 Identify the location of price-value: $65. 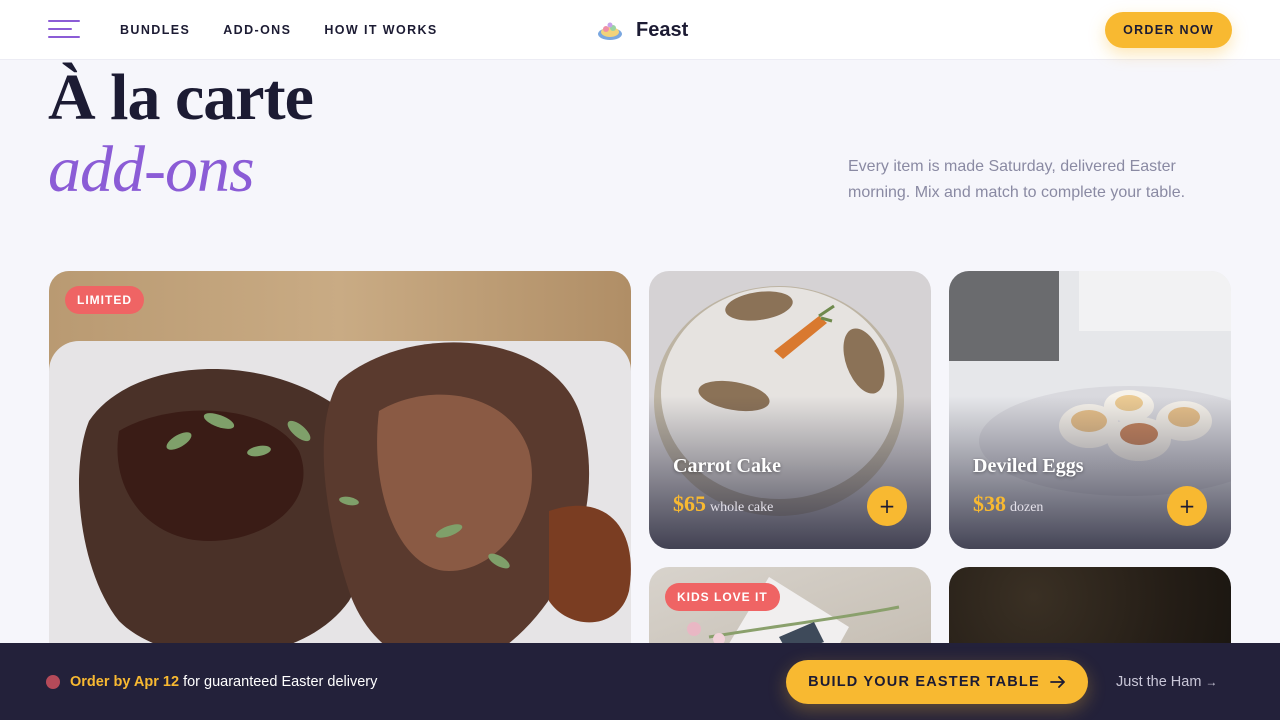
(689, 503).